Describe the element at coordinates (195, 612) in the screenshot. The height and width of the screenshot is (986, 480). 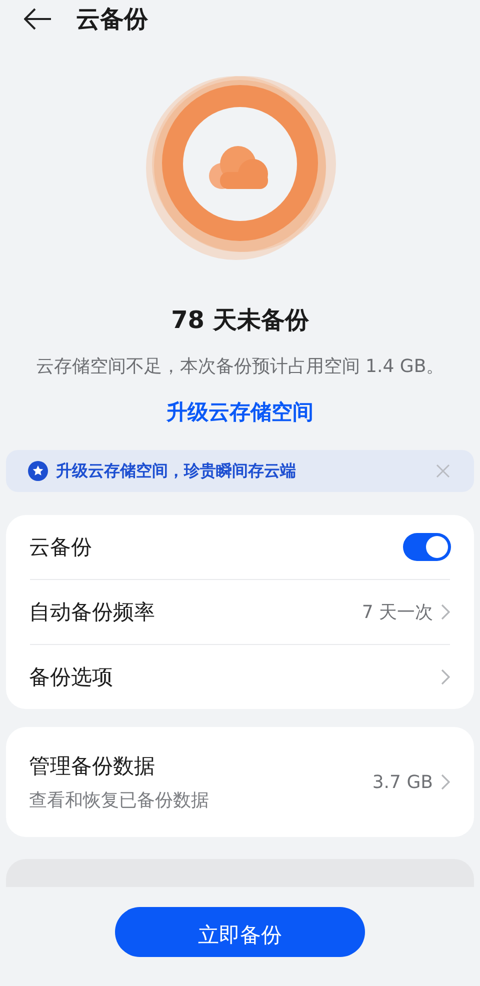
I see `setting-label: 自动备份频率` at that location.